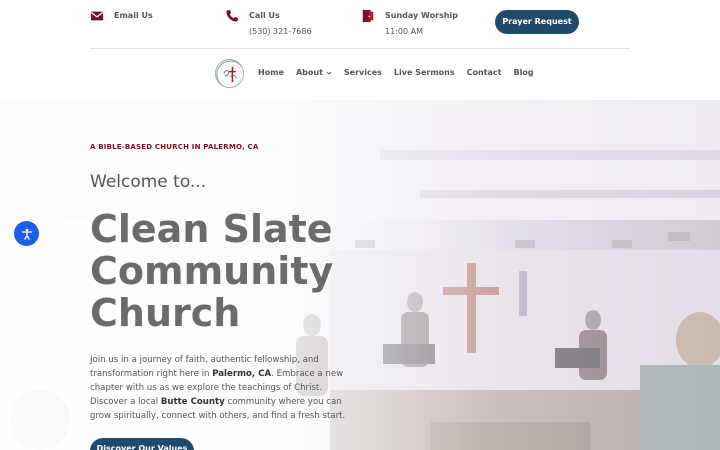  Describe the element at coordinates (211, 229) in the screenshot. I see `hero-title-line1: Clean Slate` at that location.